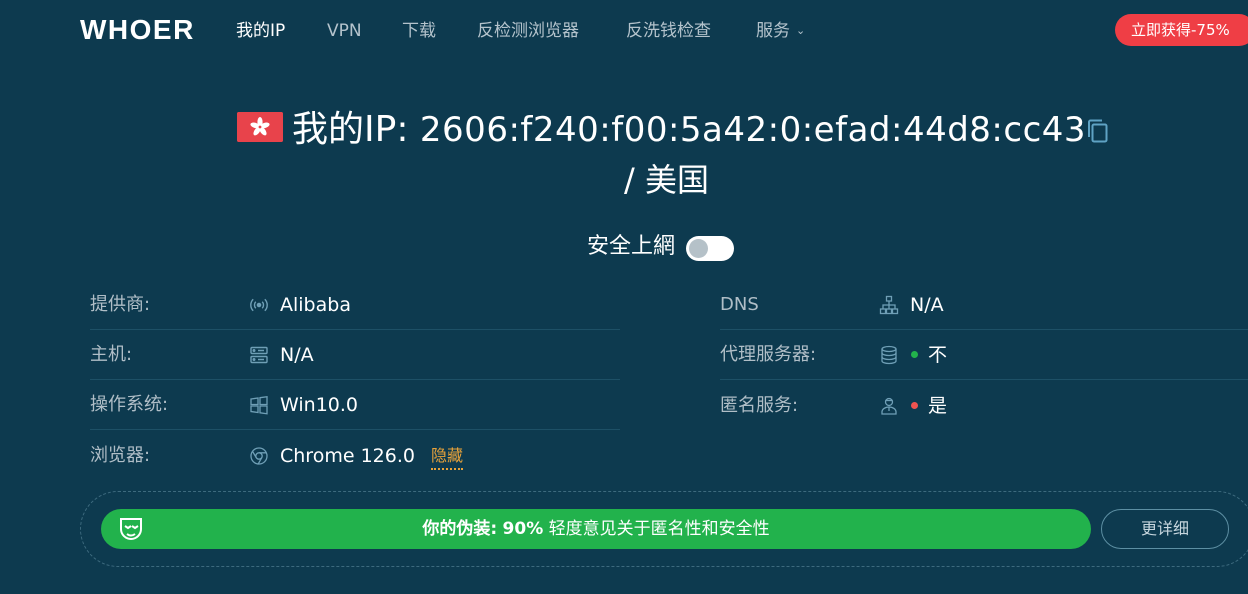 The image size is (1248, 594). What do you see at coordinates (753, 130) in the screenshot?
I see `ip-address: 2606:f240:f00:5a42:0:efad:44d8:cc43` at bounding box center [753, 130].